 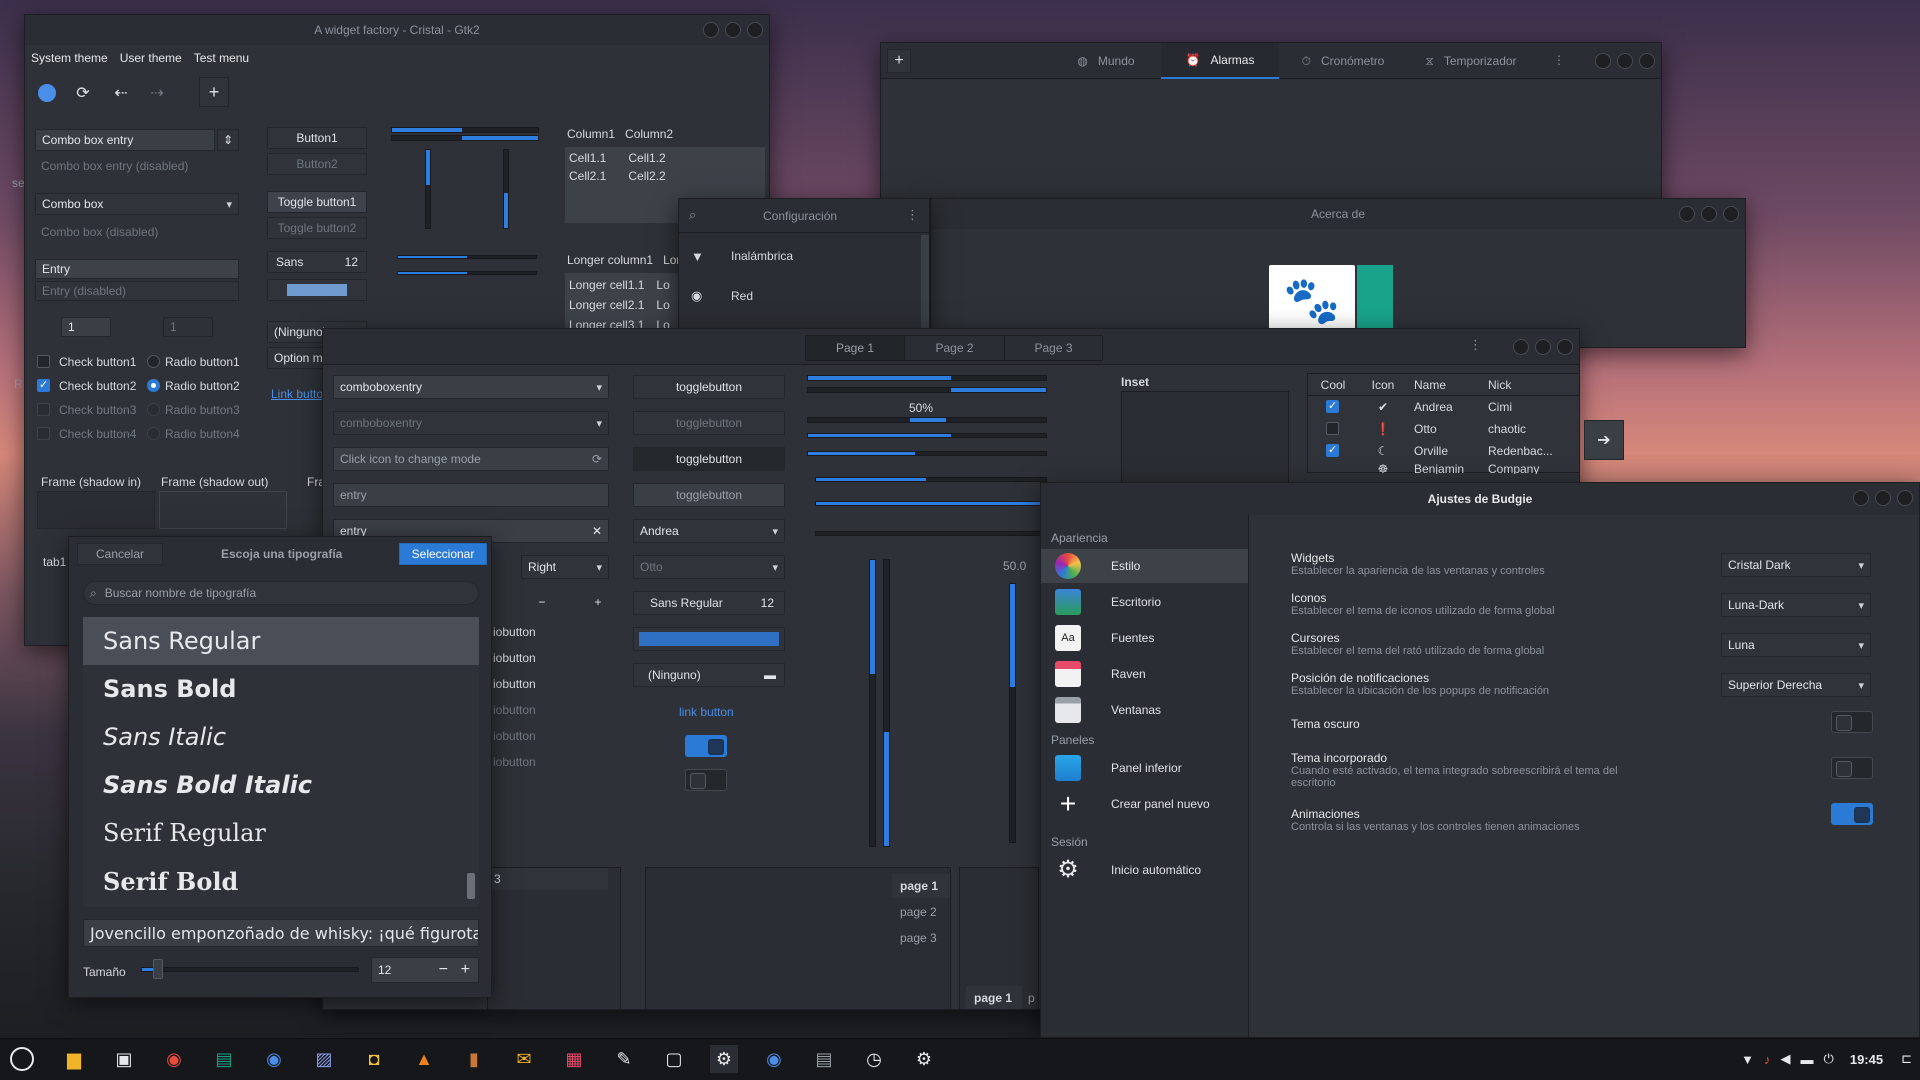 I want to click on entry-1: entry, so click(x=471, y=495).